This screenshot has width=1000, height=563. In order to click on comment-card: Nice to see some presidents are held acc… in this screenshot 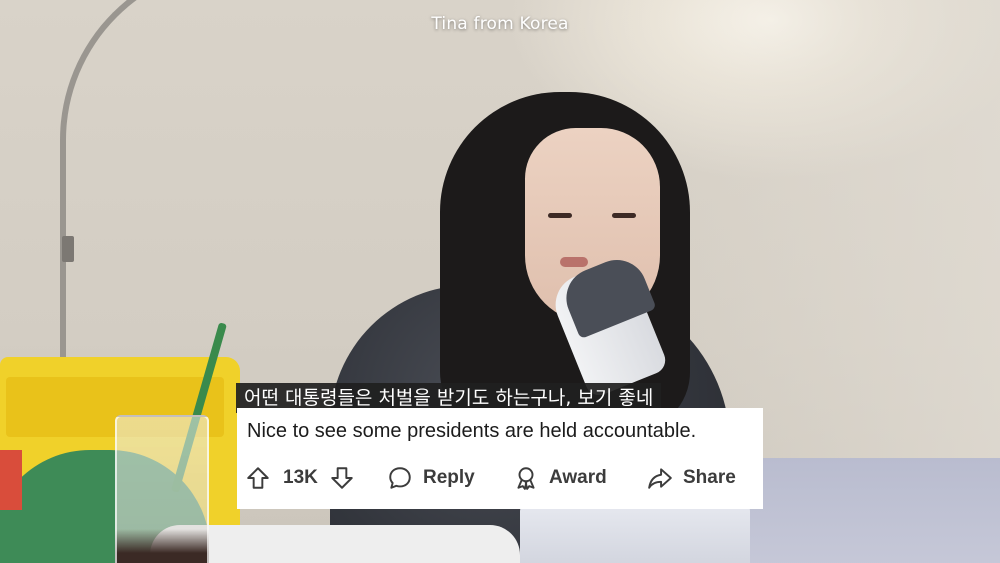, I will do `click(500, 458)`.